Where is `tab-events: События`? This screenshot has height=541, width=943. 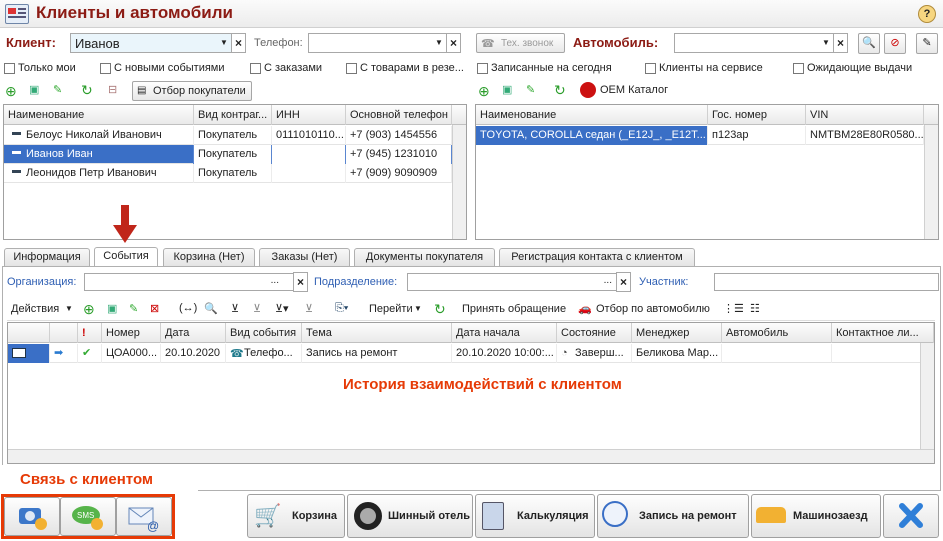
tab-events: События is located at coordinates (126, 256).